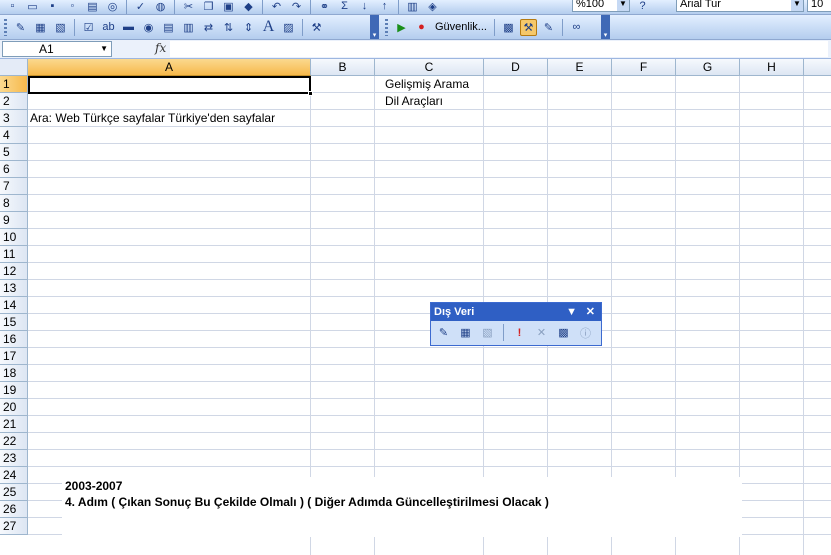 The width and height of the screenshot is (831, 555). I want to click on row-header-2: 2, so click(14, 101).